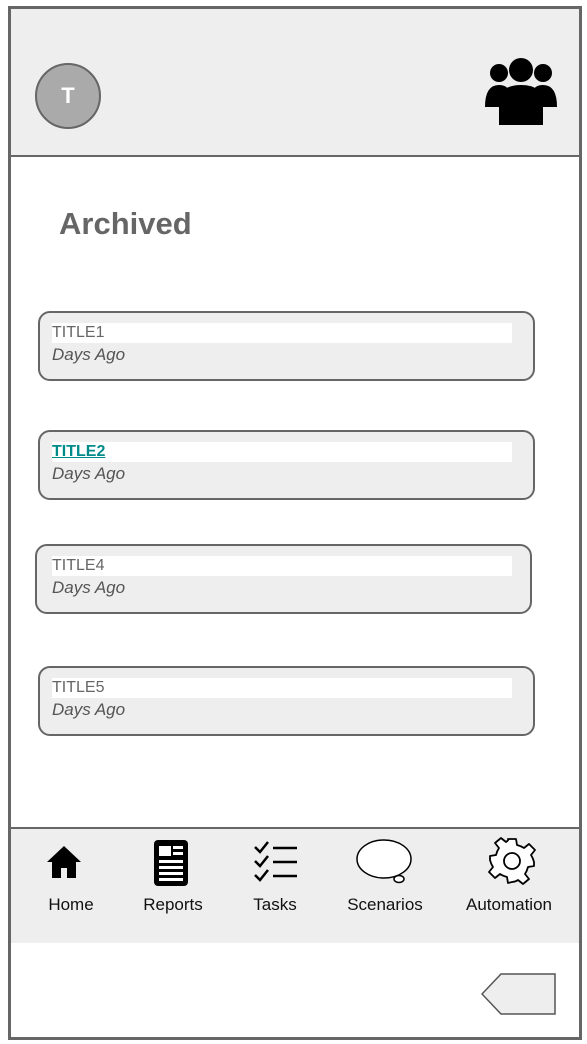  Describe the element at coordinates (385, 886) in the screenshot. I see `nav-item-scenarios: Scenarios` at that location.